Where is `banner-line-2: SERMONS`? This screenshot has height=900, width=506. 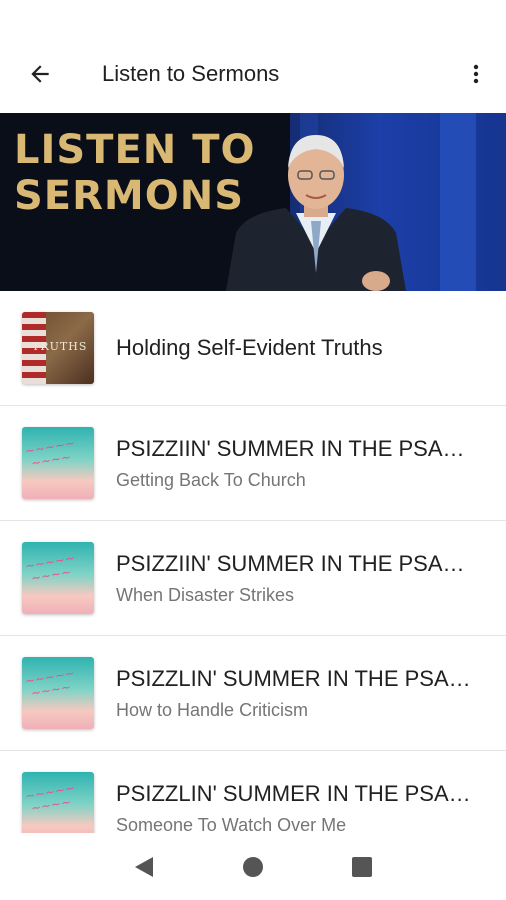 banner-line-2: SERMONS is located at coordinates (129, 196).